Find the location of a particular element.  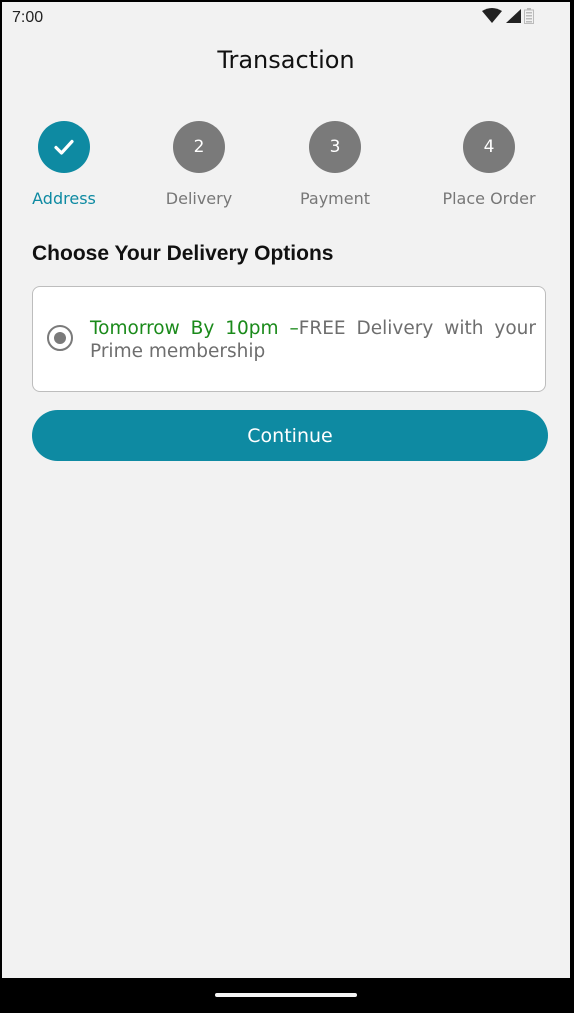

radio-button-selected is located at coordinates (60, 338).